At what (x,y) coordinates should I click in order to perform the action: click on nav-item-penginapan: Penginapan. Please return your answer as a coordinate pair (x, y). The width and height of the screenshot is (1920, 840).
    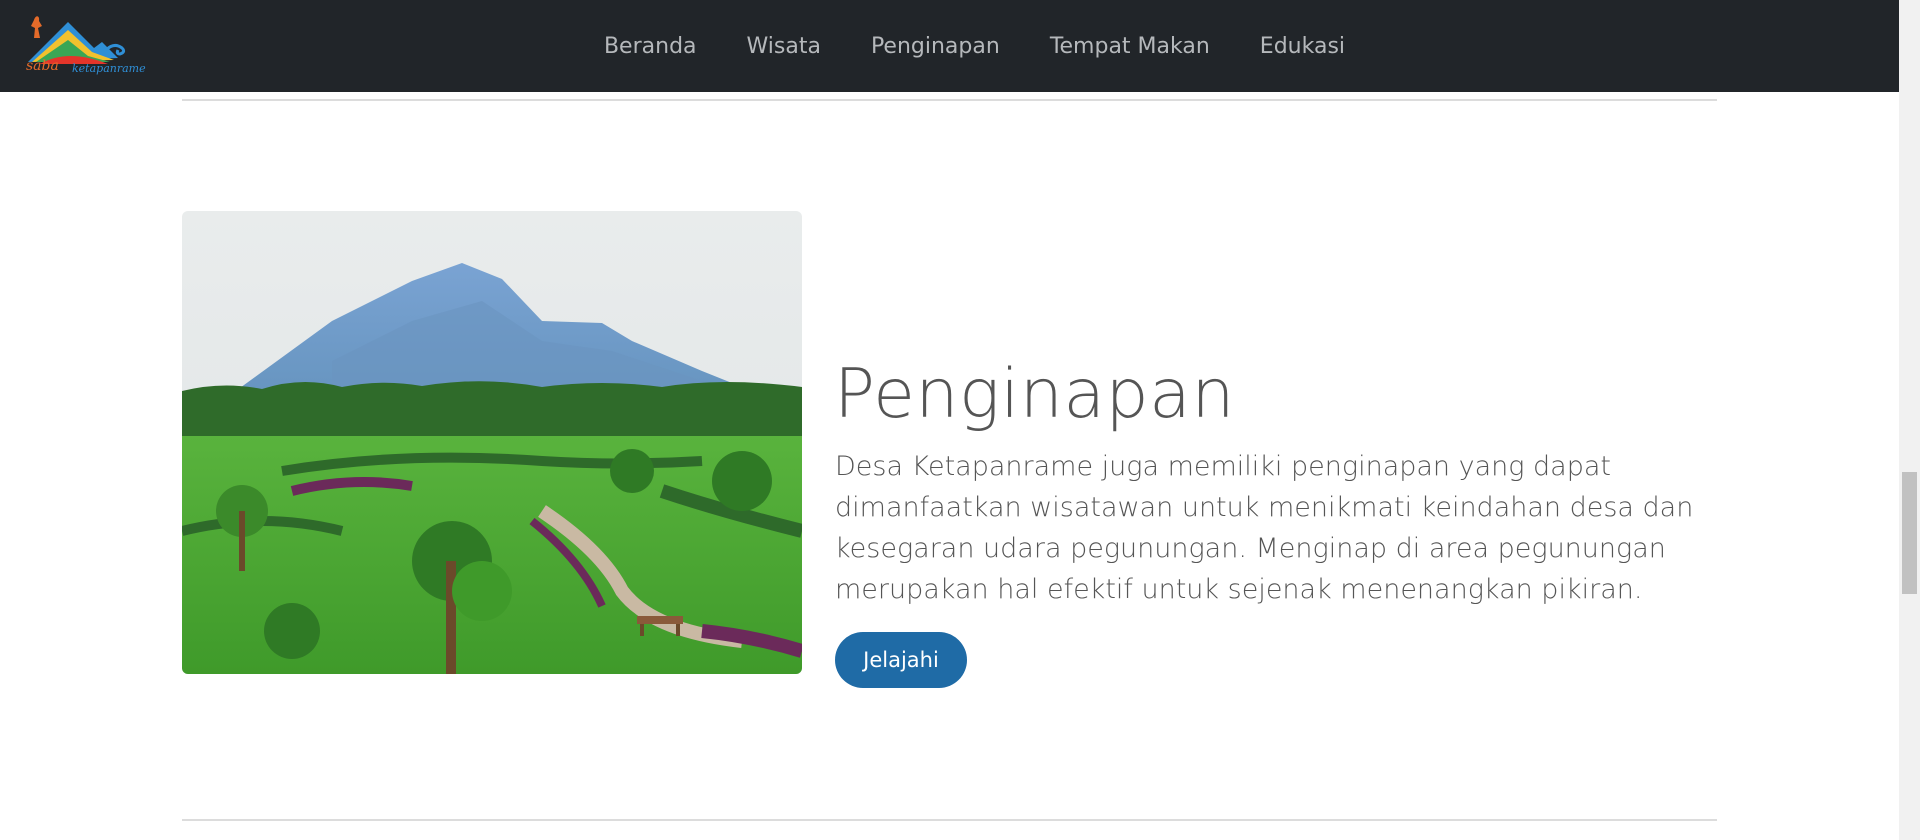
    Looking at the image, I should click on (935, 46).